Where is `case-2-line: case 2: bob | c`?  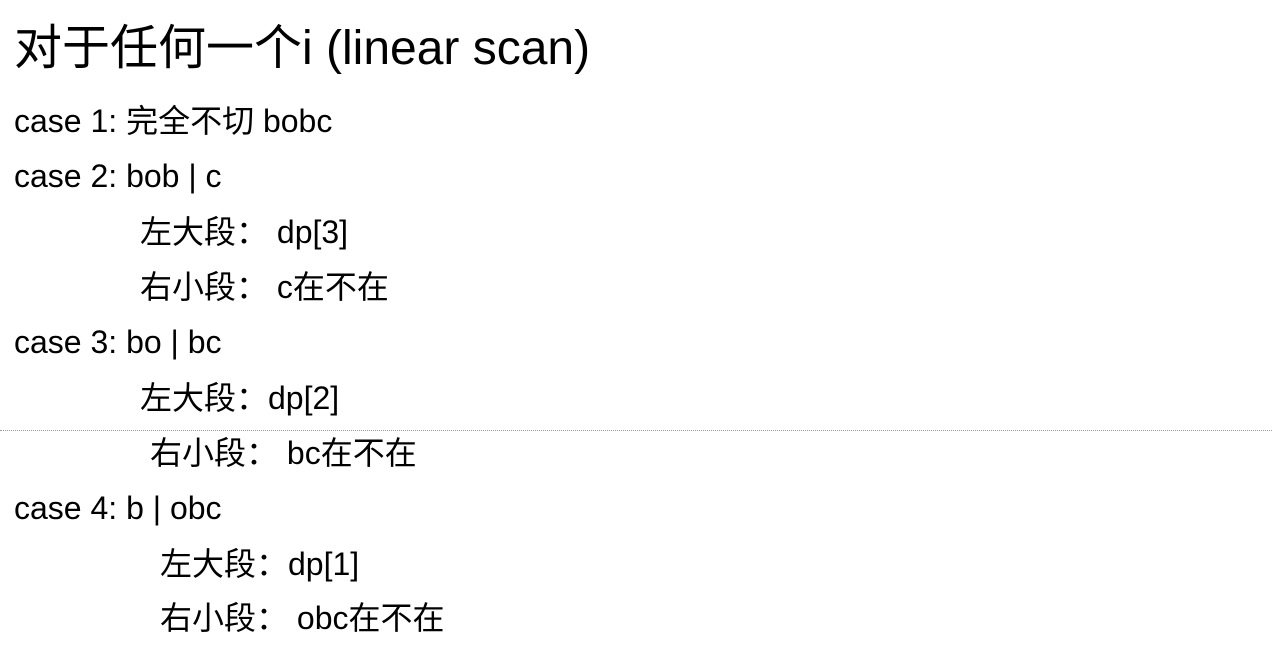
case-2-line: case 2: bob | c is located at coordinates (118, 176).